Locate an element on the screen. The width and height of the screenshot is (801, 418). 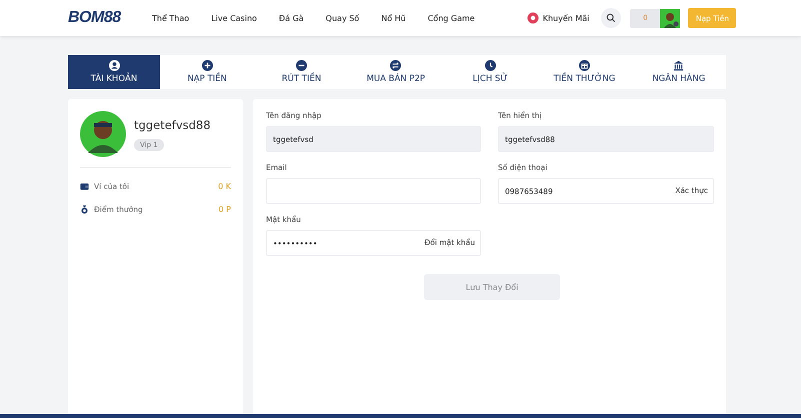
site-logo: BOM88 is located at coordinates (103, 18).